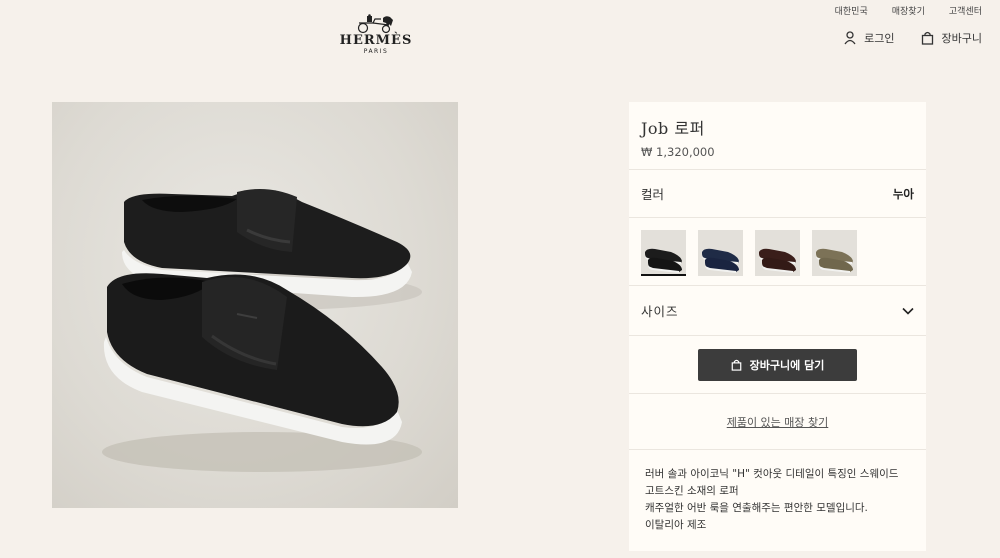  What do you see at coordinates (653, 194) in the screenshot?
I see `color-label: 컬러` at bounding box center [653, 194].